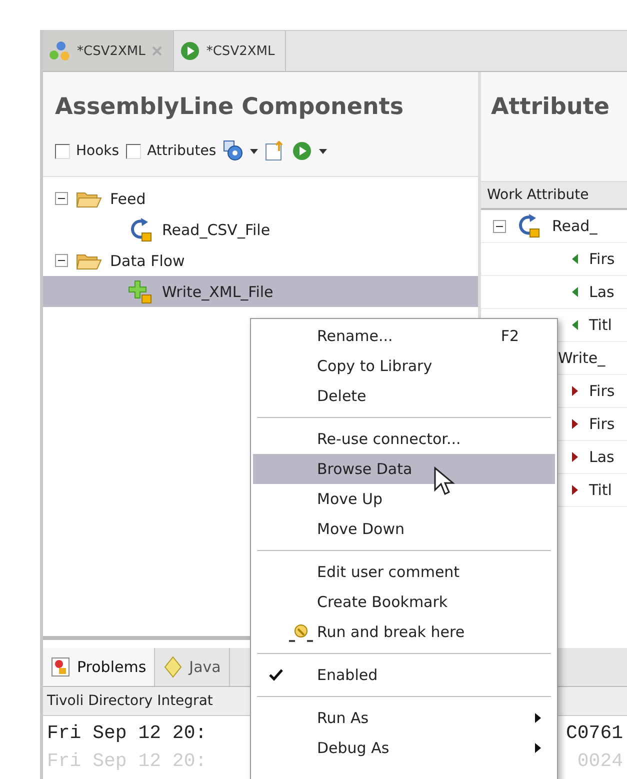 The width and height of the screenshot is (627, 779). What do you see at coordinates (173, 667) in the screenshot?
I see `diamond-icon` at bounding box center [173, 667].